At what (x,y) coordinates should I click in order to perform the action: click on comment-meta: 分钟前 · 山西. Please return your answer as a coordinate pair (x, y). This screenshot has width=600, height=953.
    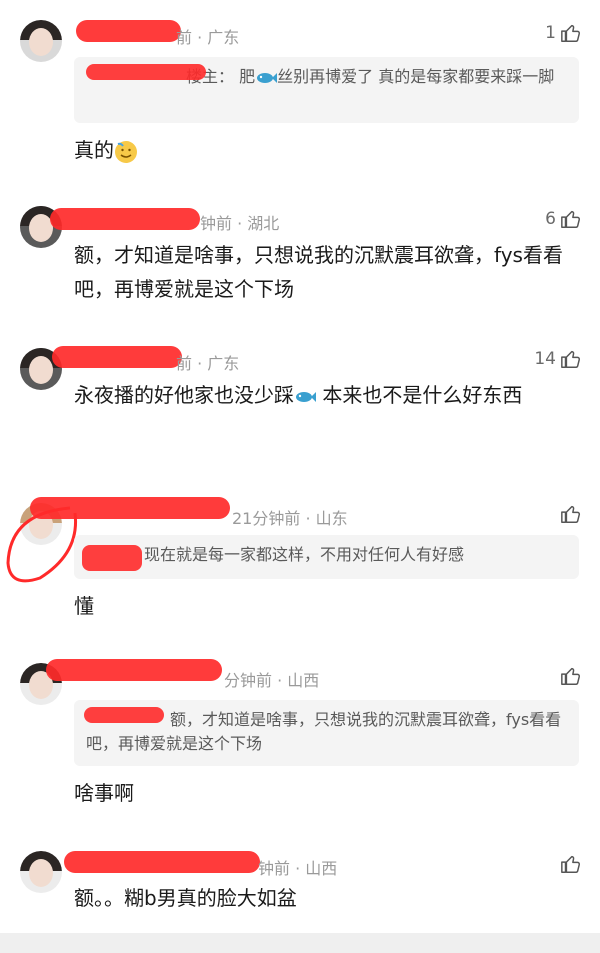
    Looking at the image, I should click on (272, 680).